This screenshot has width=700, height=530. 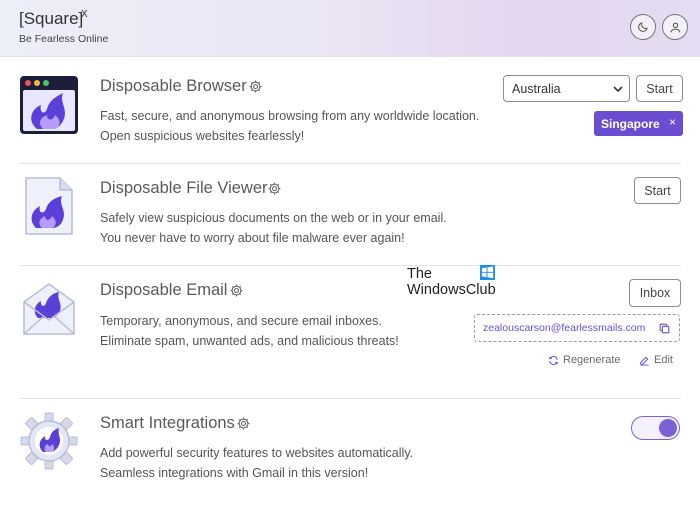 What do you see at coordinates (655, 293) in the screenshot?
I see `inbox-button: Inbox` at bounding box center [655, 293].